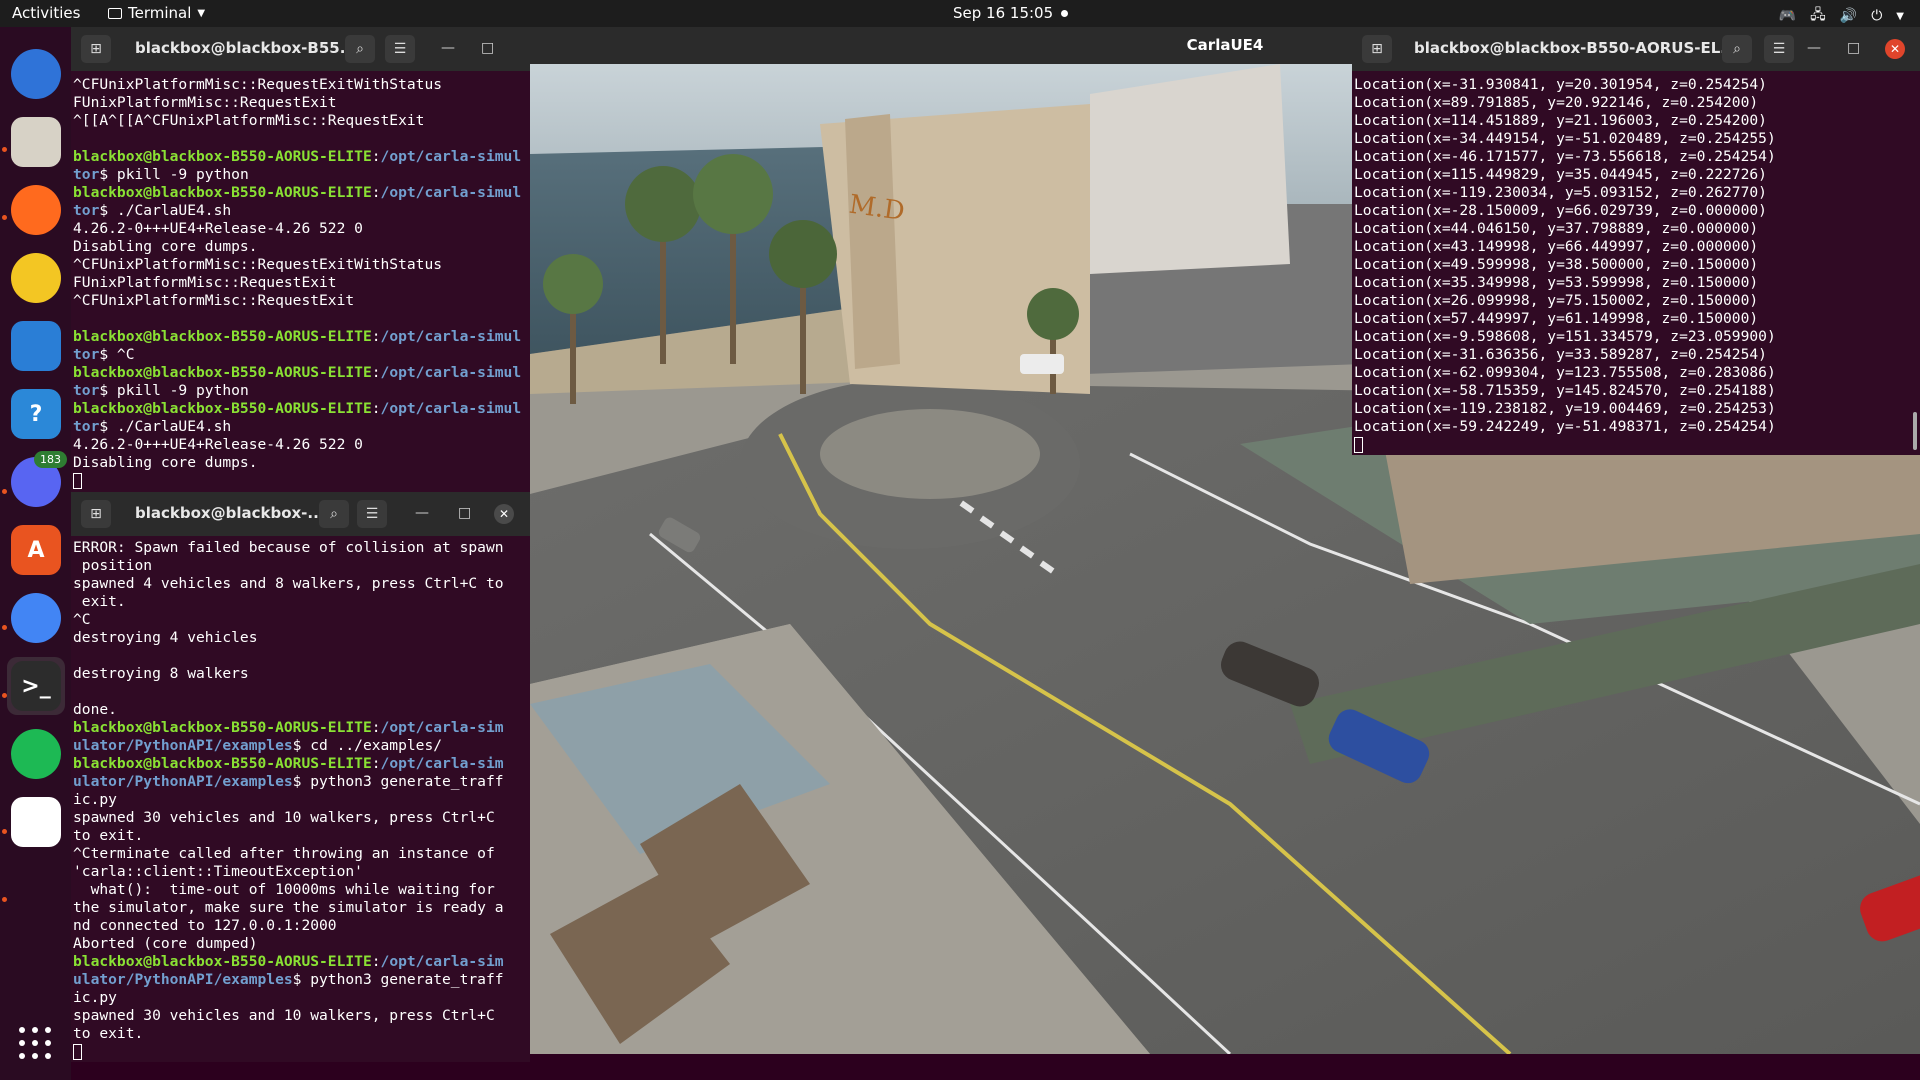 This screenshot has width=1920, height=1080. I want to click on dock-terminal: >_, so click(36, 686).